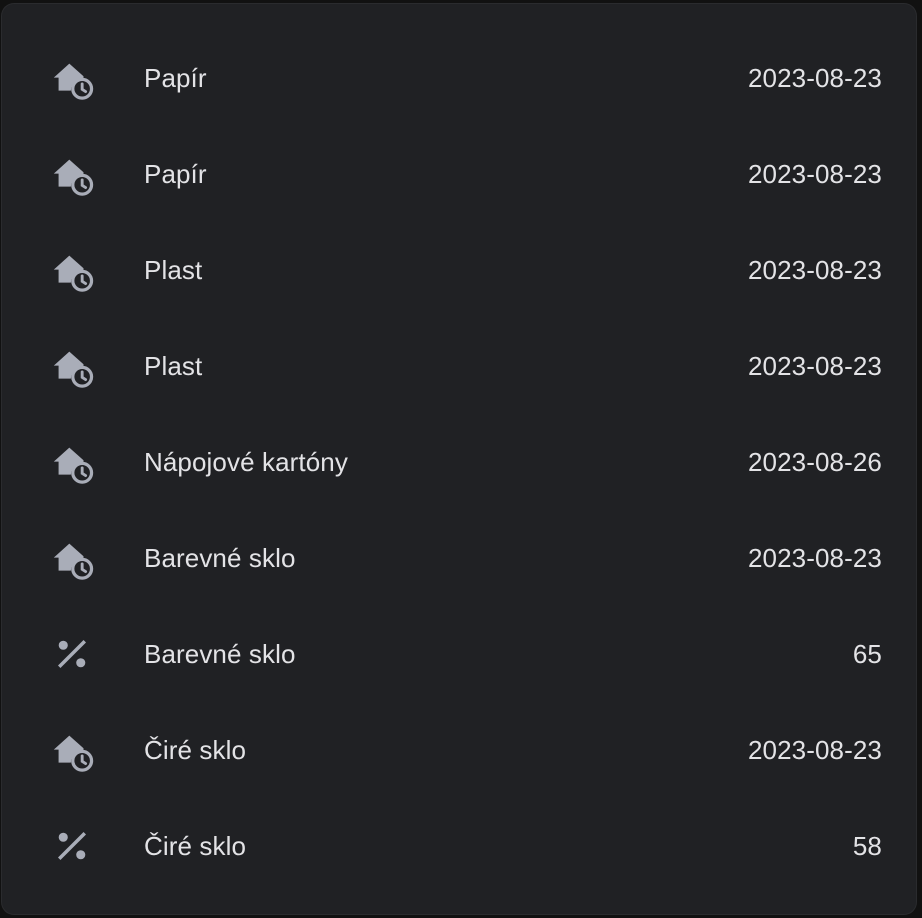  What do you see at coordinates (459, 558) in the screenshot?
I see `entity-row: Barevné sklo 2023-08-23` at bounding box center [459, 558].